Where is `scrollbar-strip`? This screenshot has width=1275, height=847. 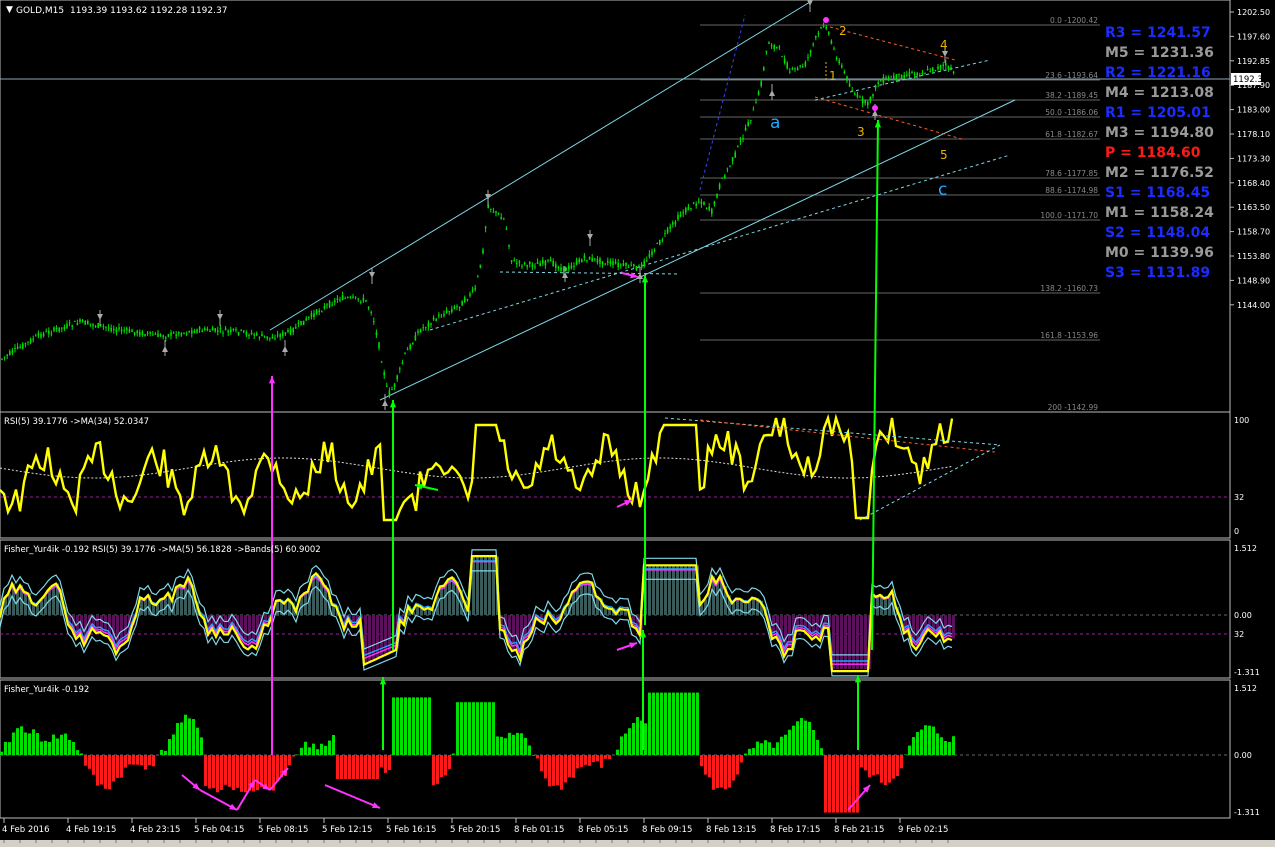
scrollbar-strip is located at coordinates (637, 843).